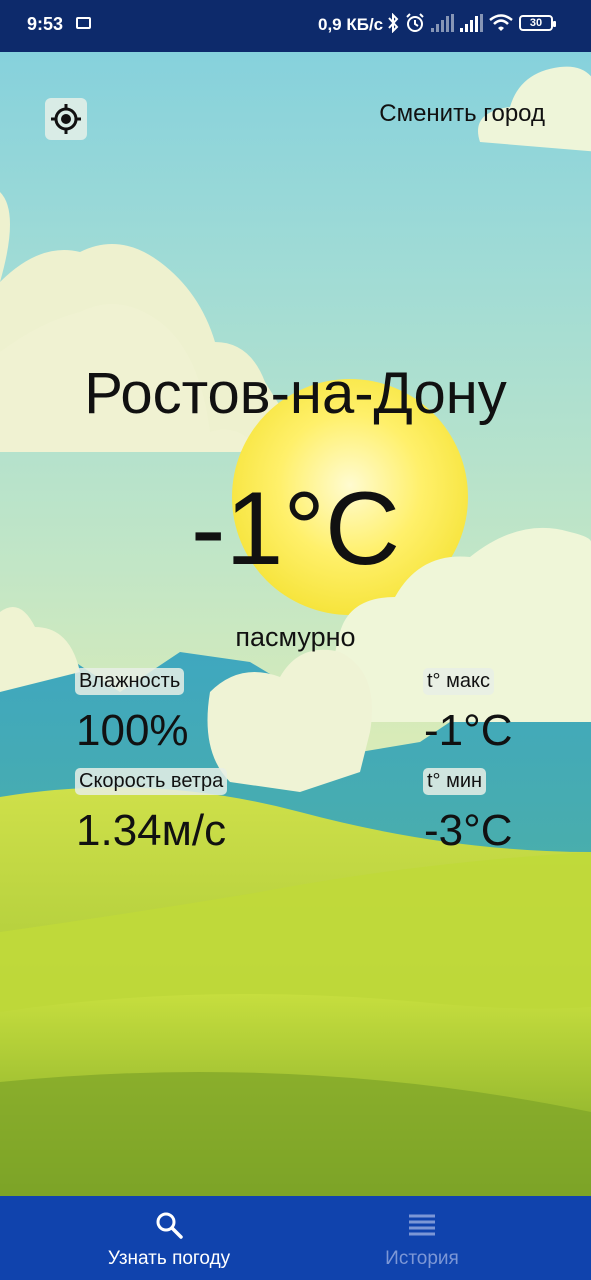 This screenshot has height=1280, width=591. I want to click on city-name: Ростов-на-Дону, so click(295, 393).